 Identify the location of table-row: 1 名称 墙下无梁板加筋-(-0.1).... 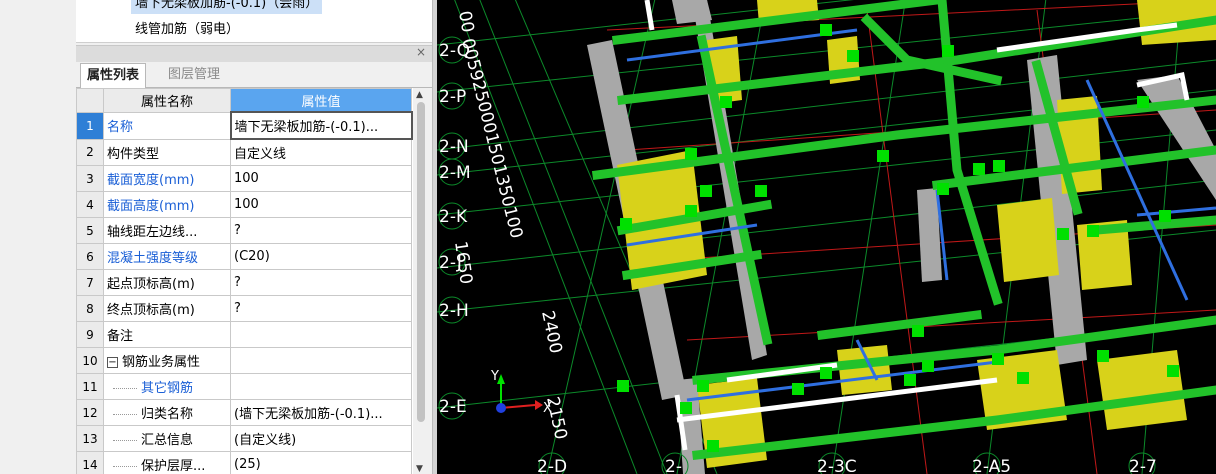
(244, 125).